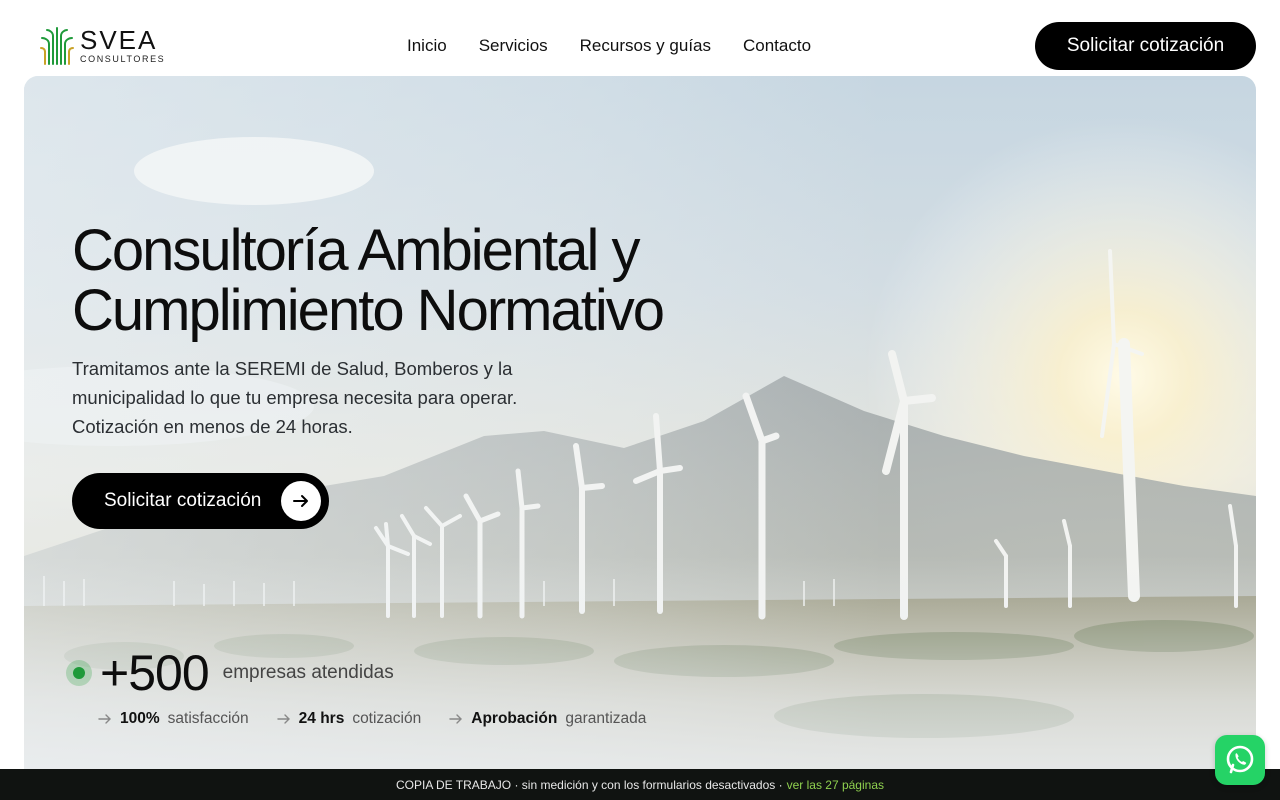 The width and height of the screenshot is (1280, 800). What do you see at coordinates (208, 718) in the screenshot?
I see `feature-text: satisfacción` at bounding box center [208, 718].